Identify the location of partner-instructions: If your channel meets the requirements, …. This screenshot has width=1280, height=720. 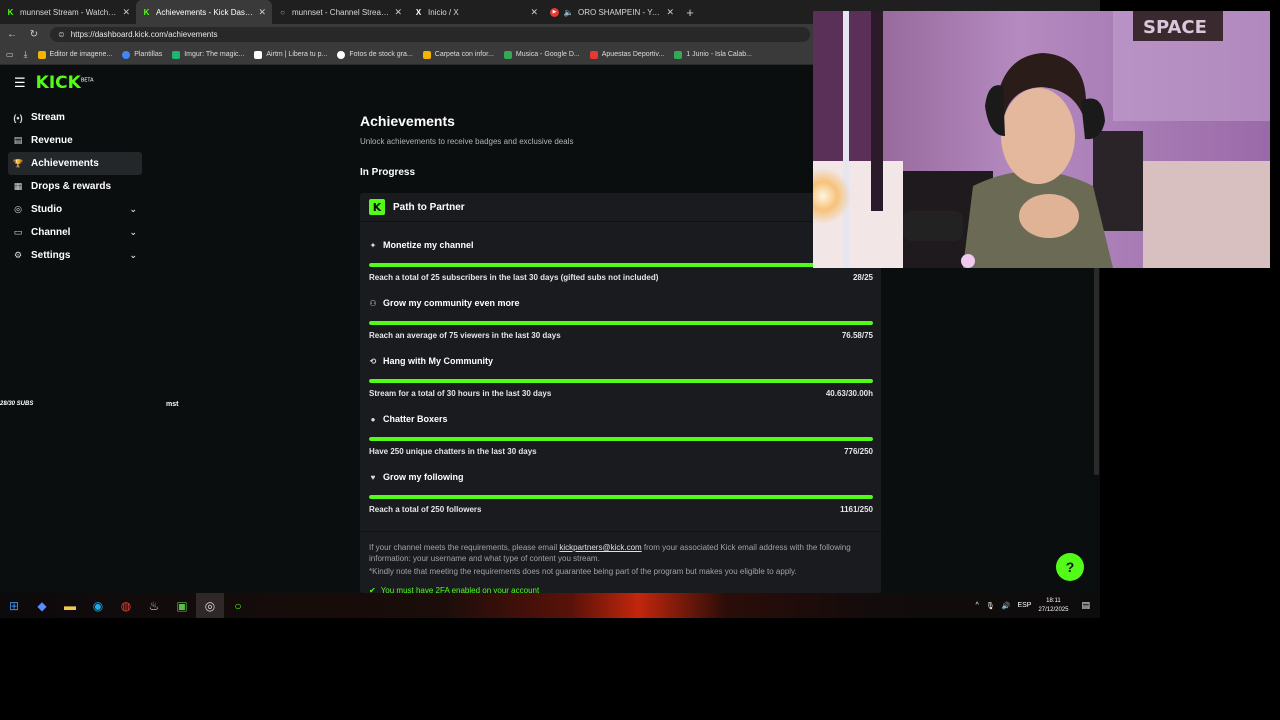
(610, 553).